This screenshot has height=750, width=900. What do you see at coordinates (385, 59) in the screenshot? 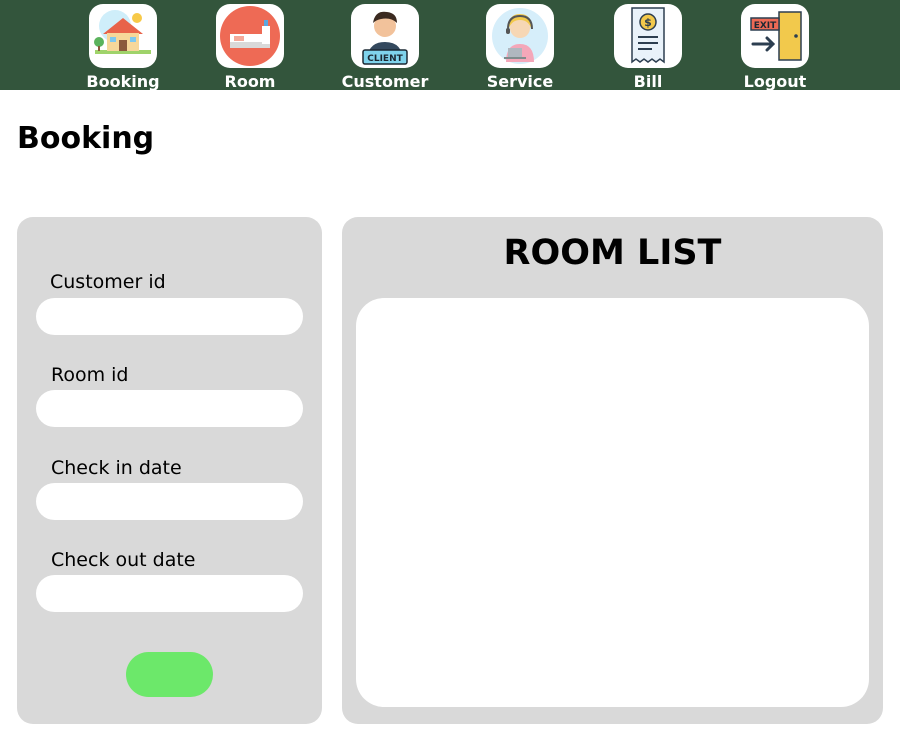
I see `svg-text: CLIENT` at bounding box center [385, 59].